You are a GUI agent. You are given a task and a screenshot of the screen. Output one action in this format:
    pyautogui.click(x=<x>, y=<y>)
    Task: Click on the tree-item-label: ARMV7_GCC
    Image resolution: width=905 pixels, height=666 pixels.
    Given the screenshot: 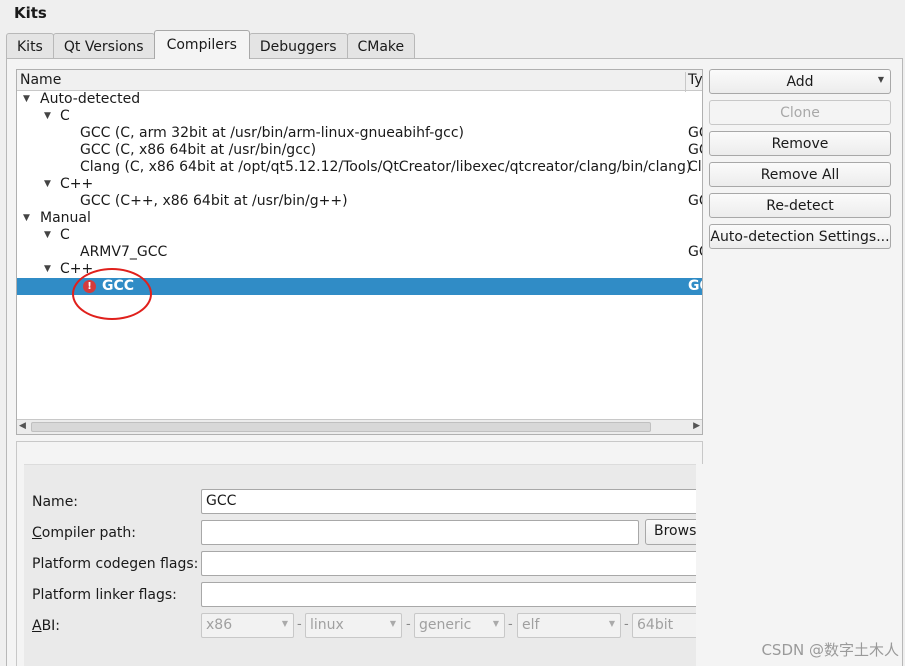 What is the action you would take?
    pyautogui.click(x=124, y=252)
    